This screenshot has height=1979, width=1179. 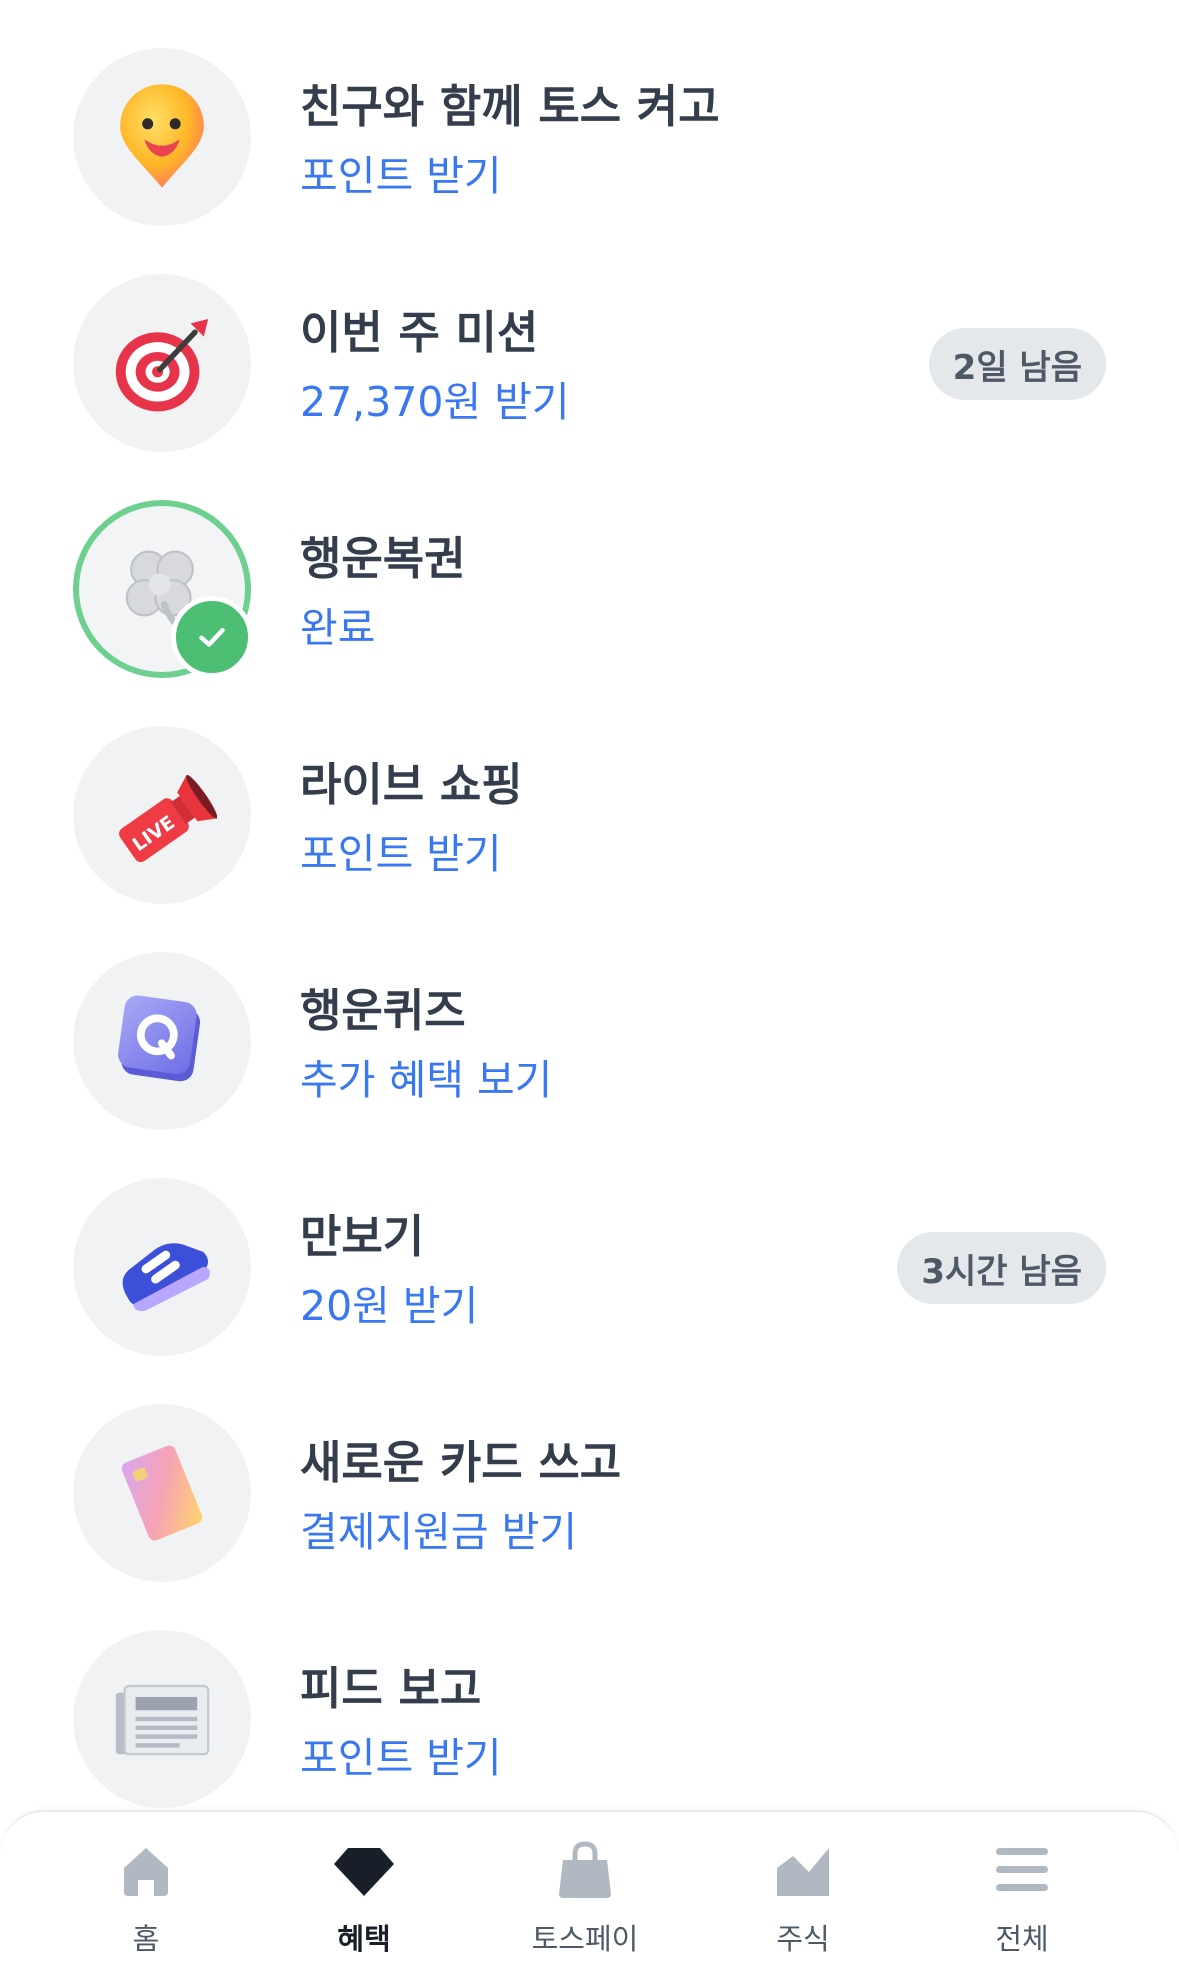 I want to click on card-icon, so click(x=162, y=1493).